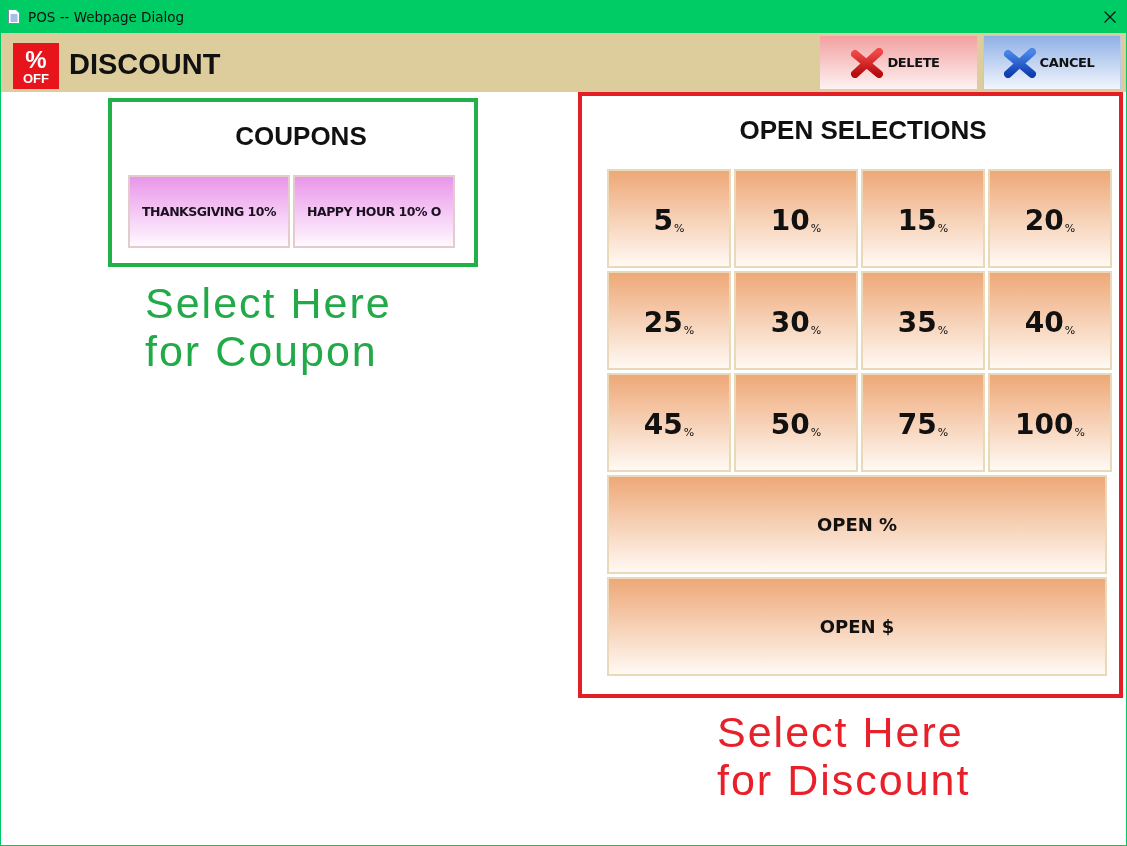  What do you see at coordinates (374, 211) in the screenshot?
I see `coupon-button: HAPPY HOUR 10% O` at bounding box center [374, 211].